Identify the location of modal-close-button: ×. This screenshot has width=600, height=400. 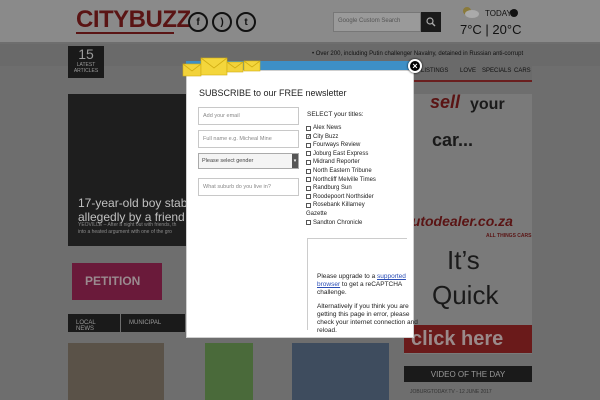
(415, 66).